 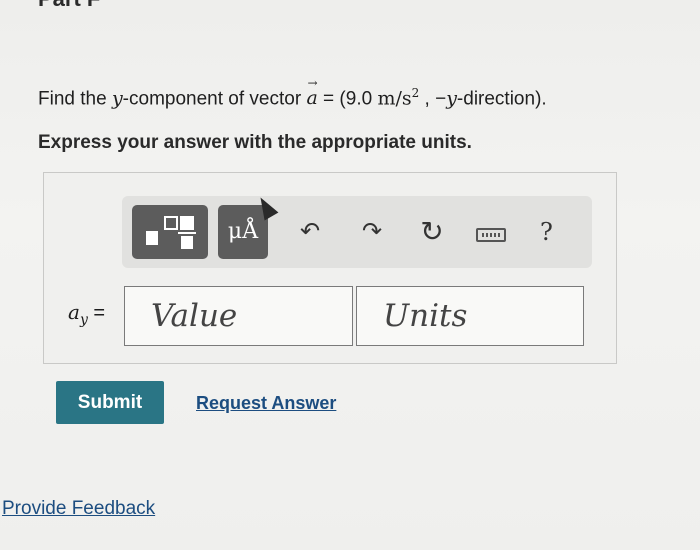 What do you see at coordinates (170, 232) in the screenshot?
I see `templates-button` at bounding box center [170, 232].